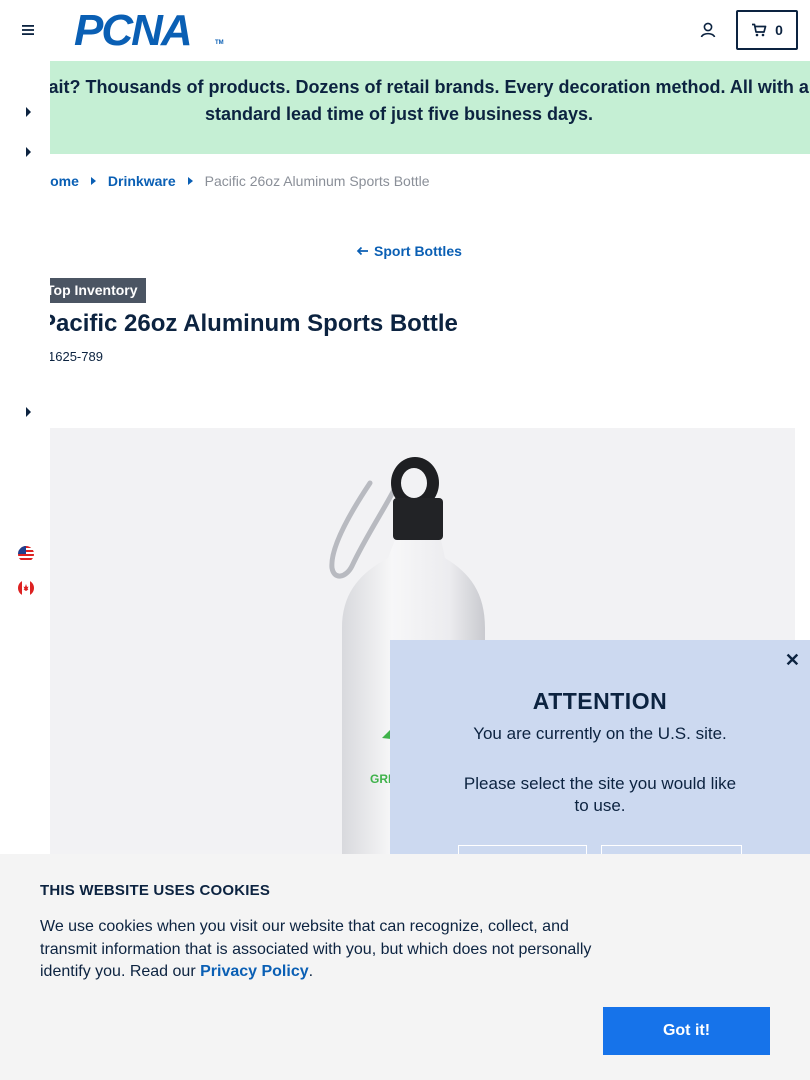 Image resolution: width=810 pixels, height=1080 pixels. I want to click on attention-title: ATTENTION, so click(600, 701).